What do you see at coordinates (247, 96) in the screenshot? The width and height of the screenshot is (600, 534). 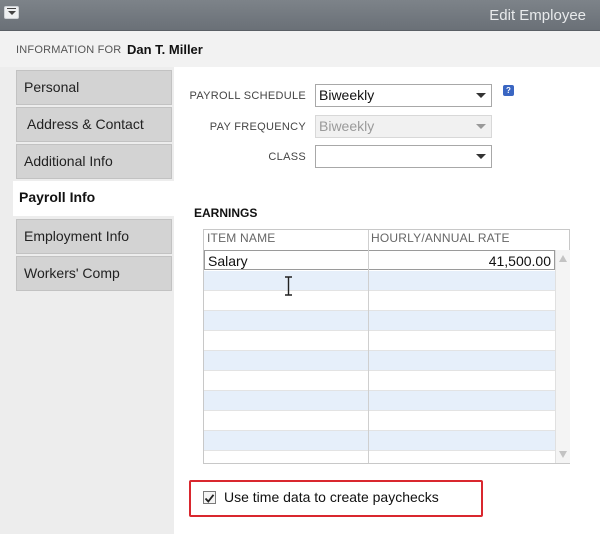 I see `payroll-schedule-label: PAYROLL SCHEDULE` at bounding box center [247, 96].